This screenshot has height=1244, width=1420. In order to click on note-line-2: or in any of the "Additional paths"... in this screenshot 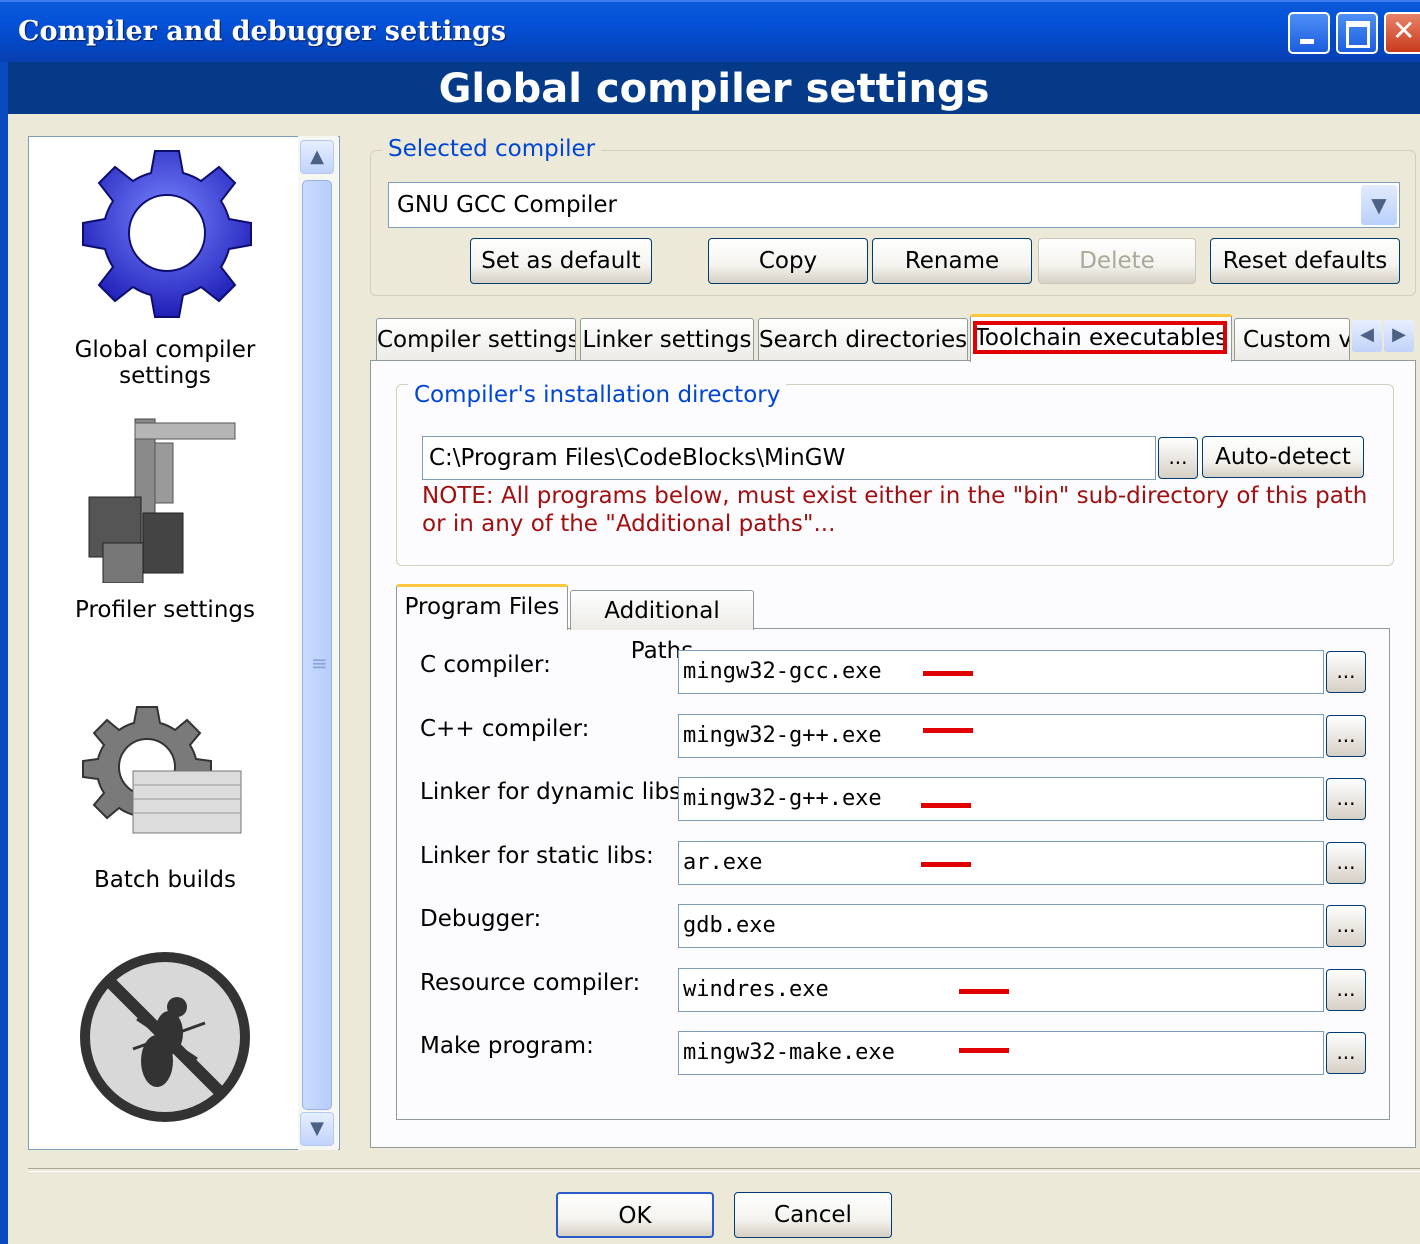, I will do `click(629, 524)`.